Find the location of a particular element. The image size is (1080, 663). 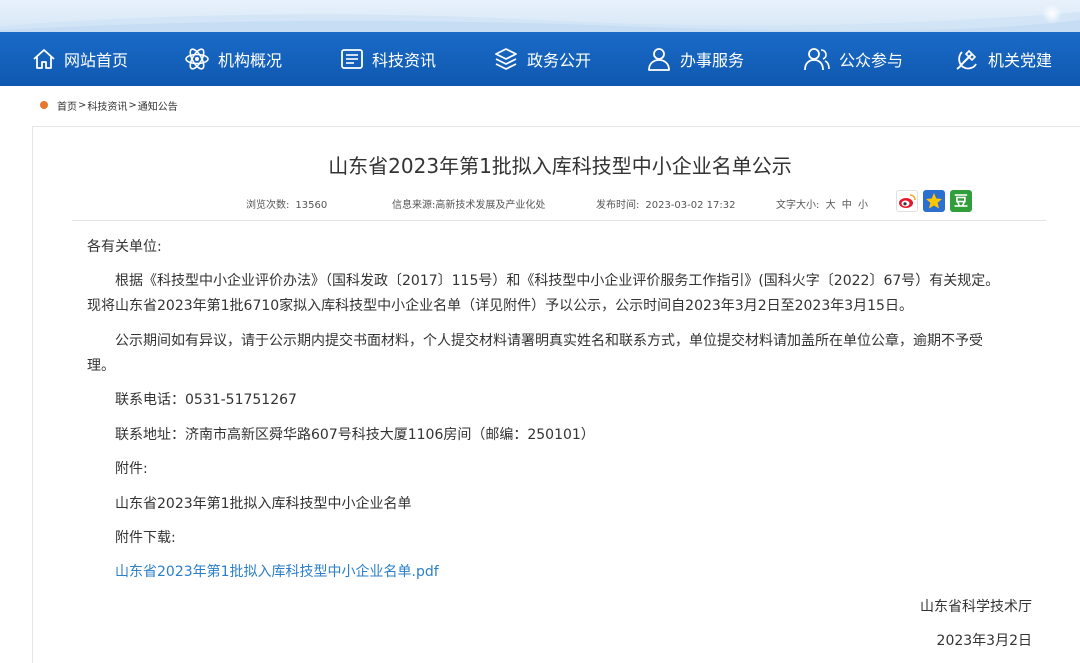

font-size-small-button: 小 is located at coordinates (863, 205).